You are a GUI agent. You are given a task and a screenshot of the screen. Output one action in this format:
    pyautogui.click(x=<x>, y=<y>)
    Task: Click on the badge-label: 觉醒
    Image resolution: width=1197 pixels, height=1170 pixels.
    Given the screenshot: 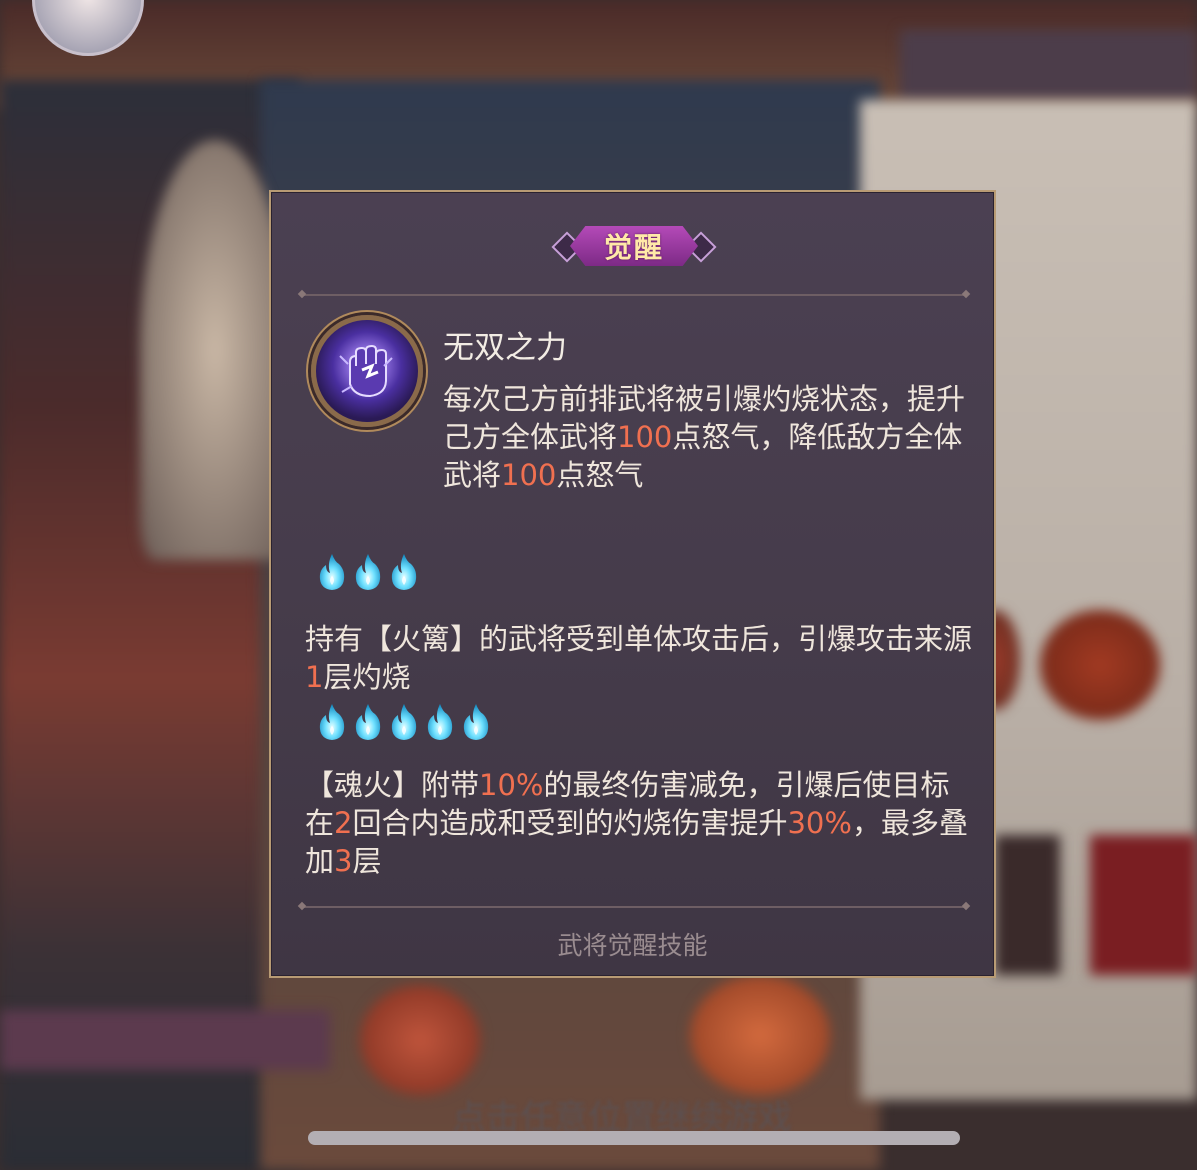 What is the action you would take?
    pyautogui.click(x=633, y=247)
    